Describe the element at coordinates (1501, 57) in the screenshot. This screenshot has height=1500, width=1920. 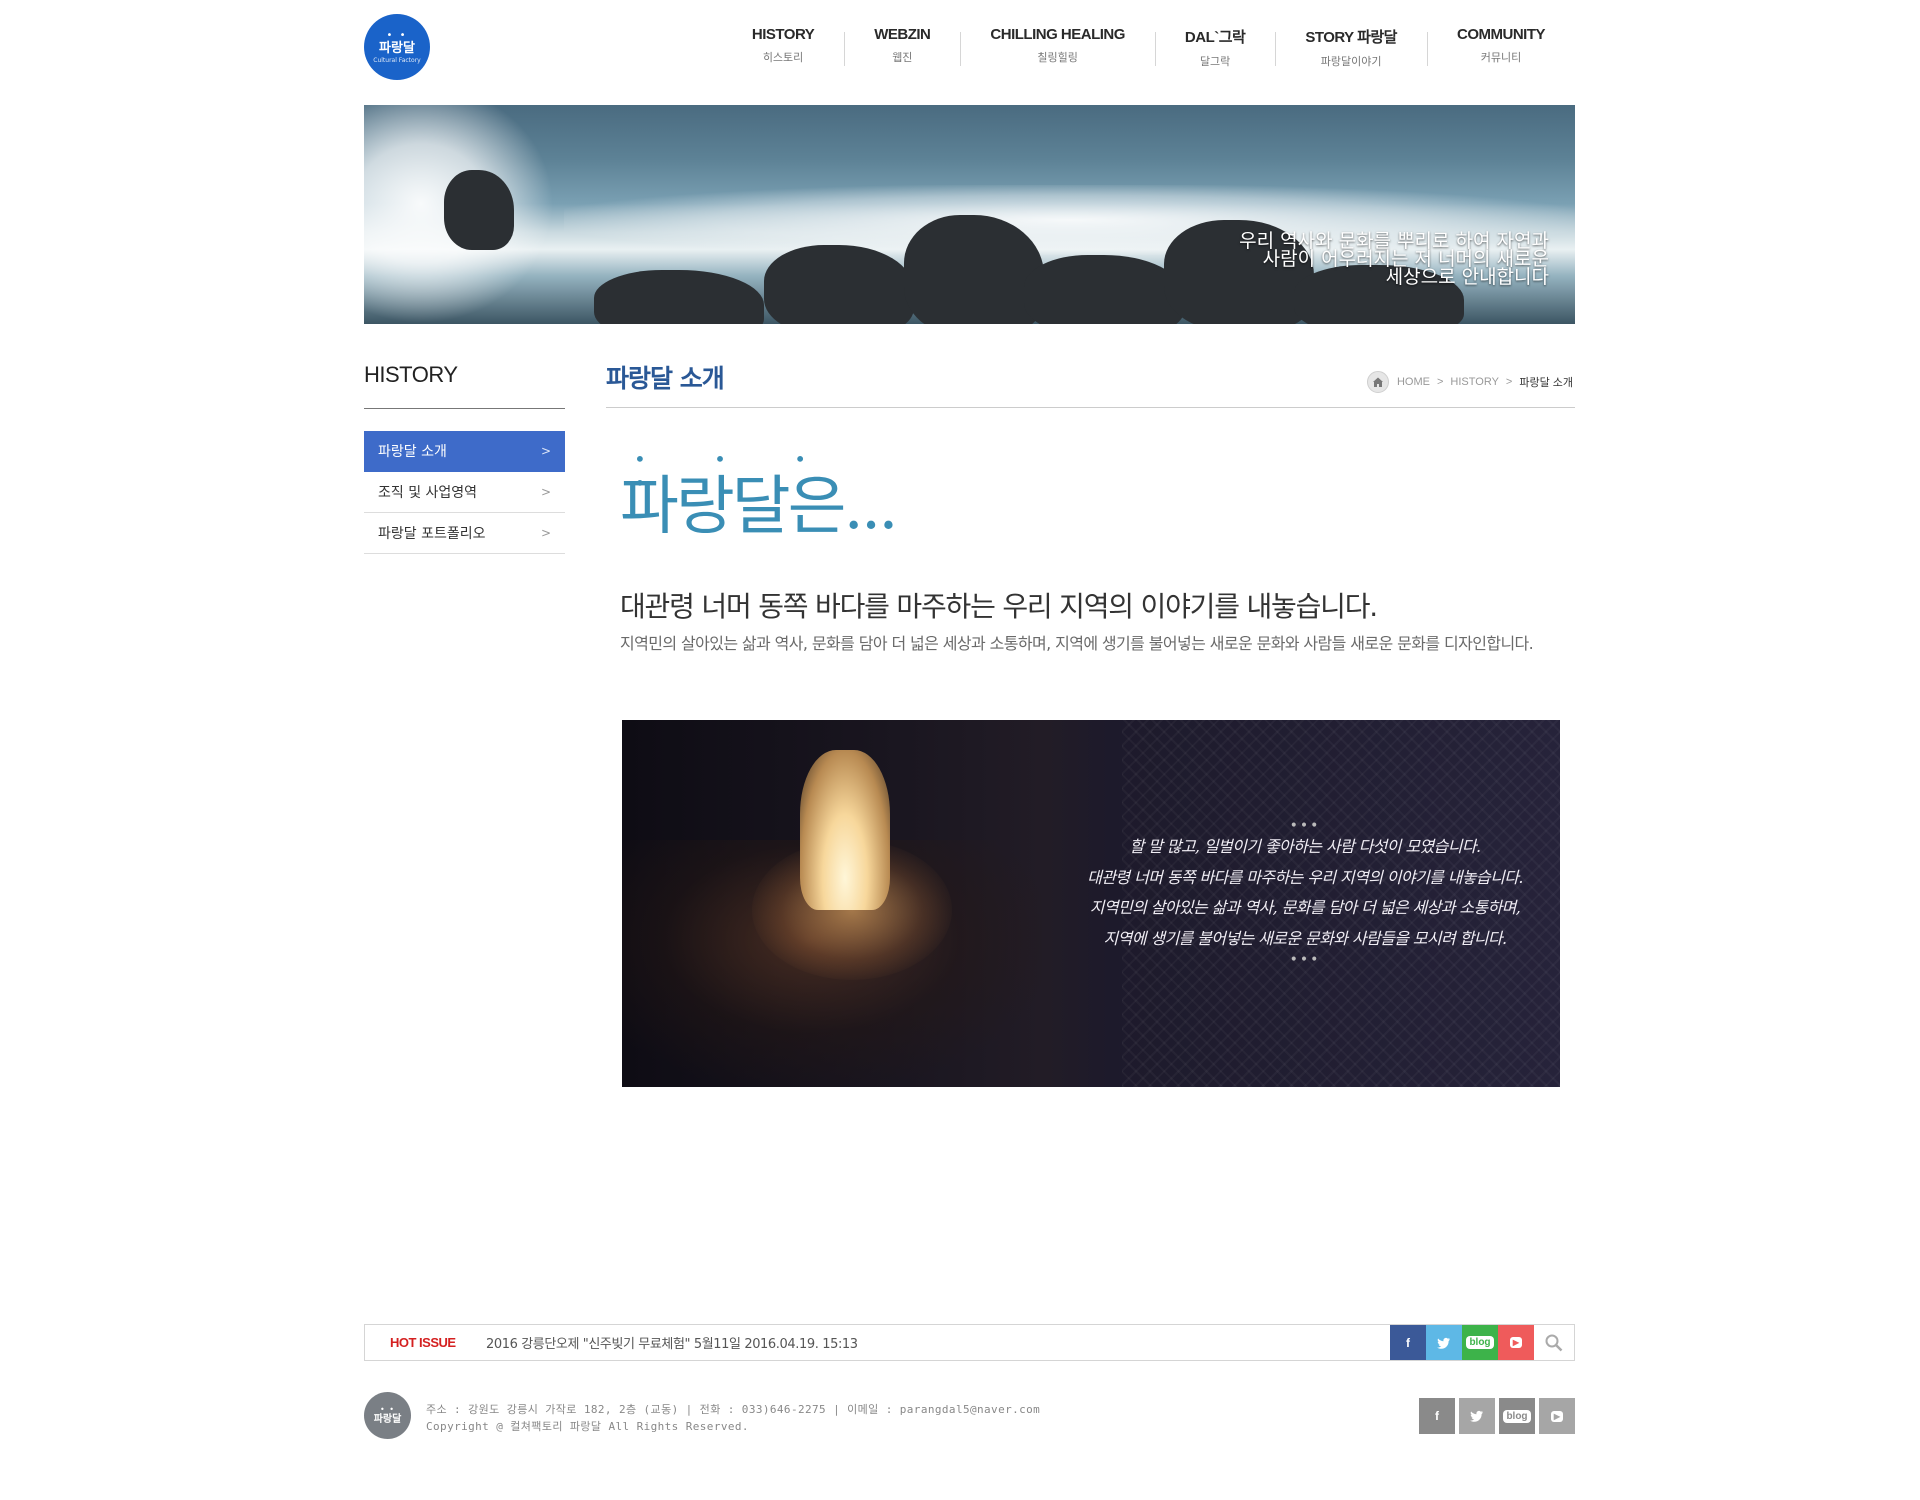
I see `gnb-label-ko: 커뮤니티` at that location.